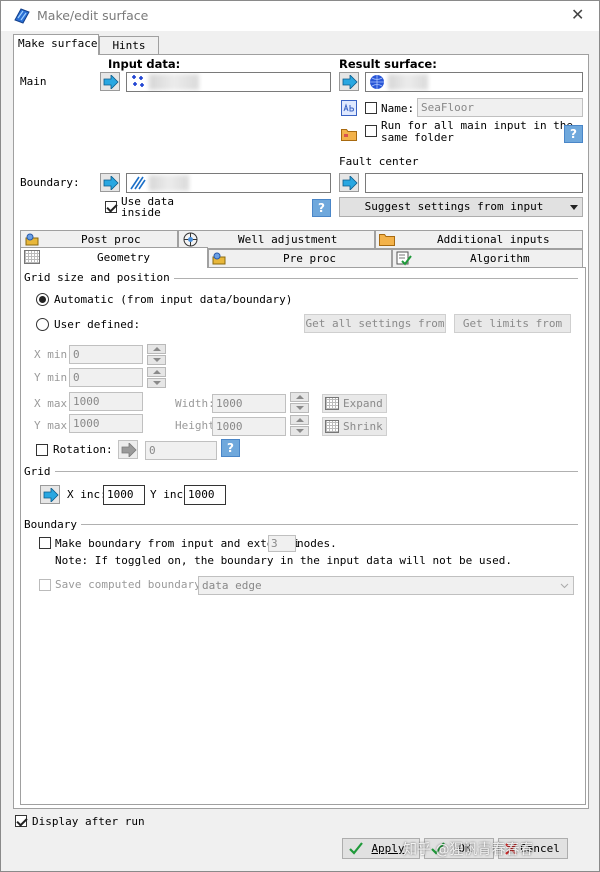  What do you see at coordinates (363, 403) in the screenshot?
I see `expand-label: Expand` at bounding box center [363, 403].